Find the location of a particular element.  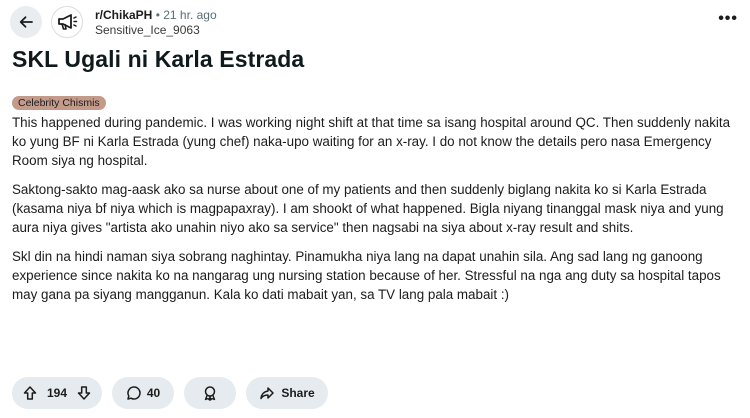

community-avatar is located at coordinates (67, 22).